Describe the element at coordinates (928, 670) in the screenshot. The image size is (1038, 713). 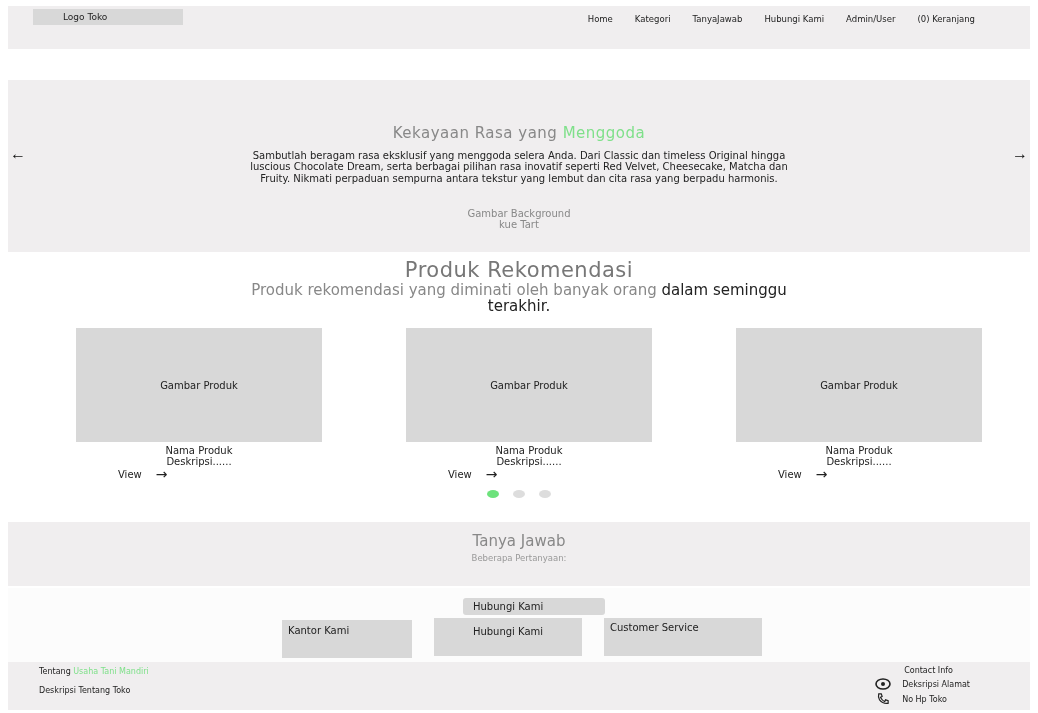
I see `contact-info-title: Contact Info` at that location.